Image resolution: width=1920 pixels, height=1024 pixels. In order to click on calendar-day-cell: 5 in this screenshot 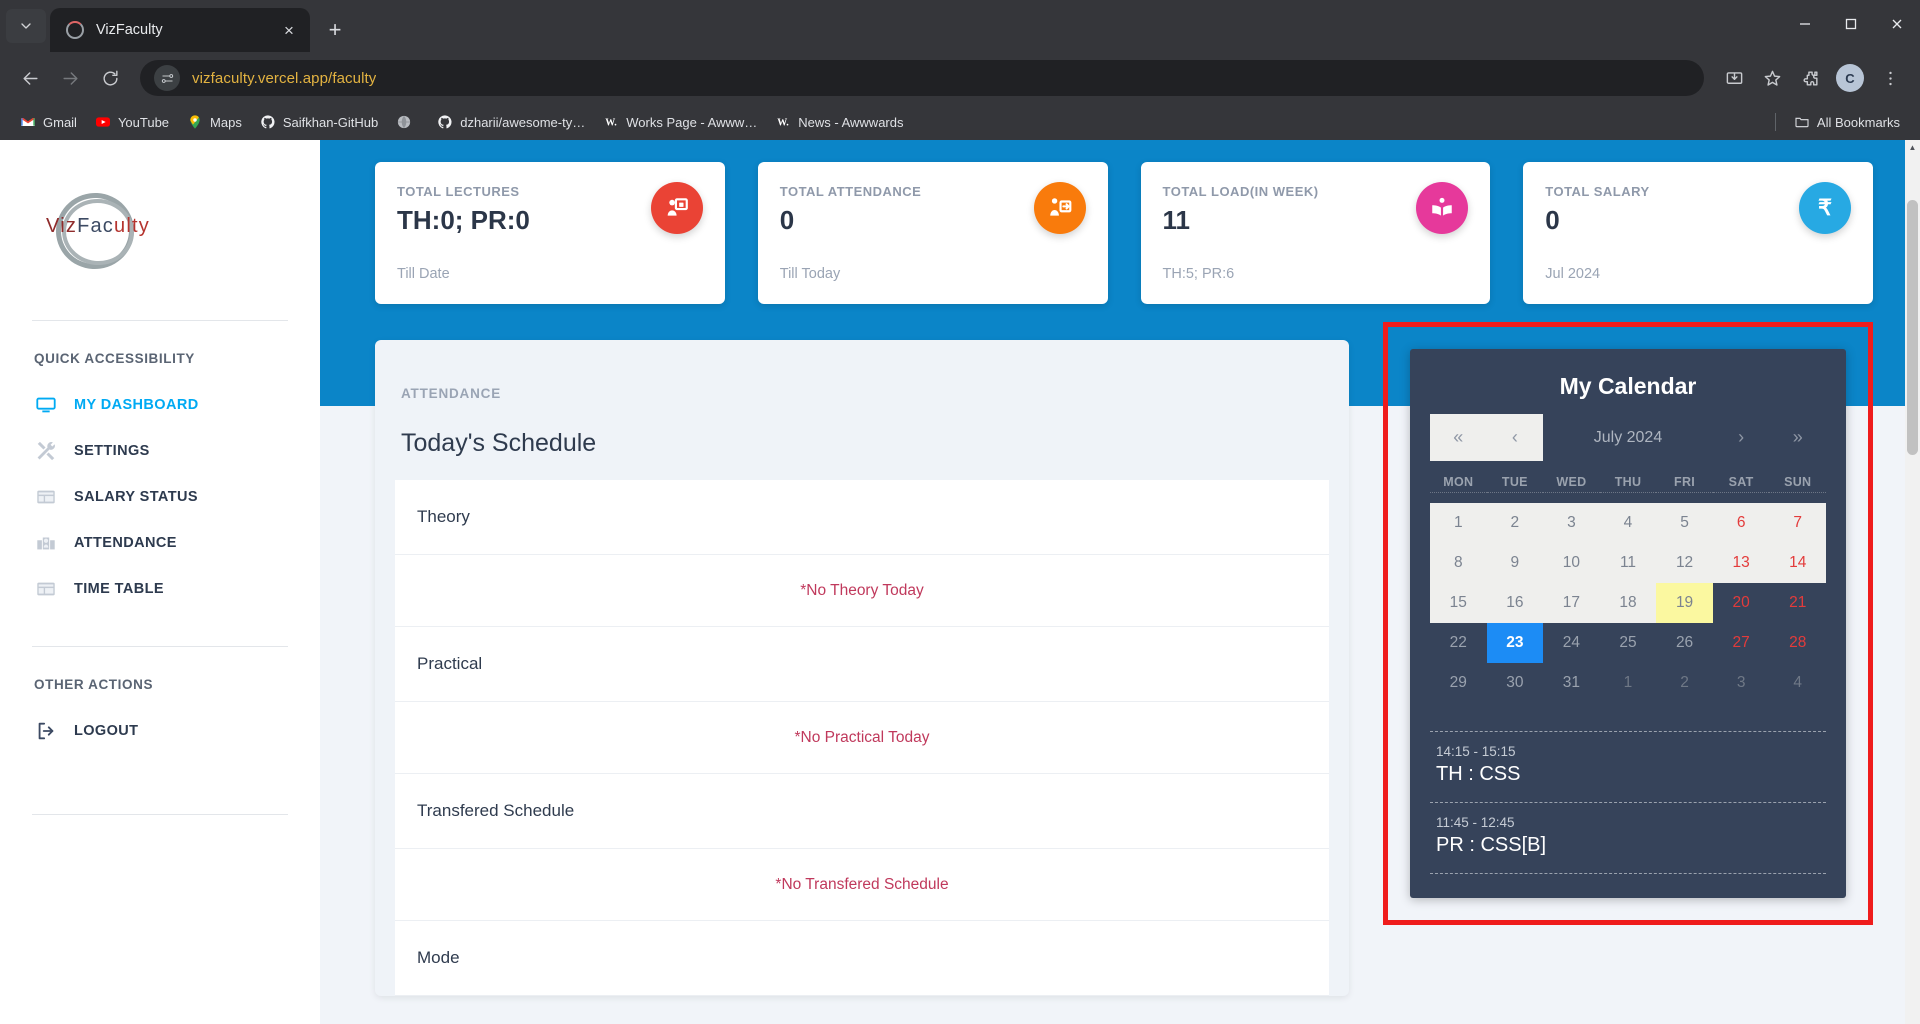, I will do `click(1684, 523)`.